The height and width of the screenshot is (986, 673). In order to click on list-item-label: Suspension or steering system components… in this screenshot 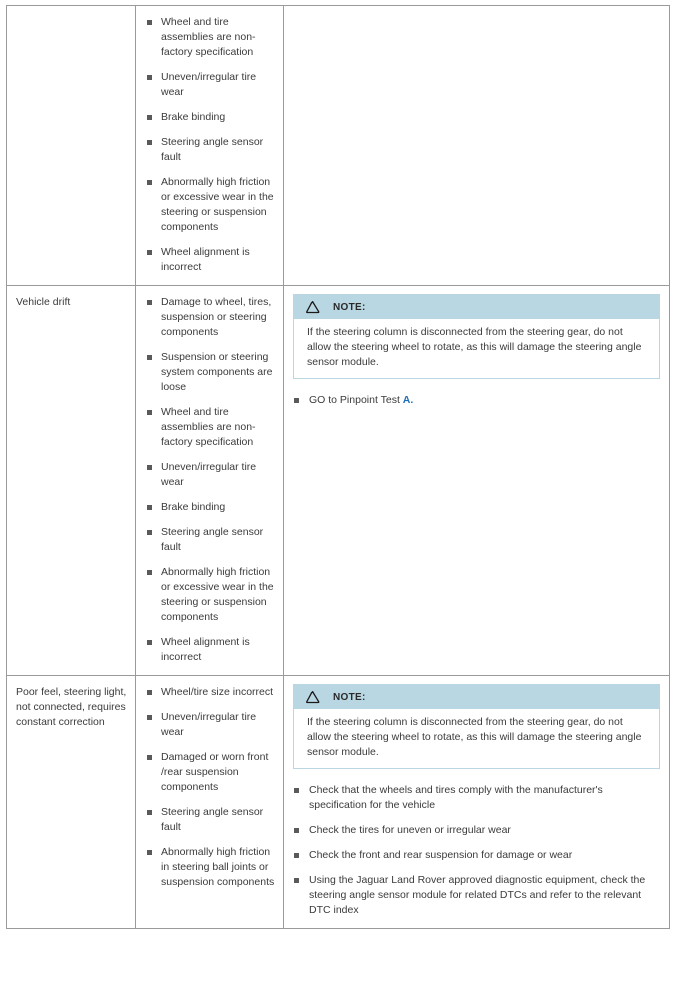, I will do `click(217, 372)`.